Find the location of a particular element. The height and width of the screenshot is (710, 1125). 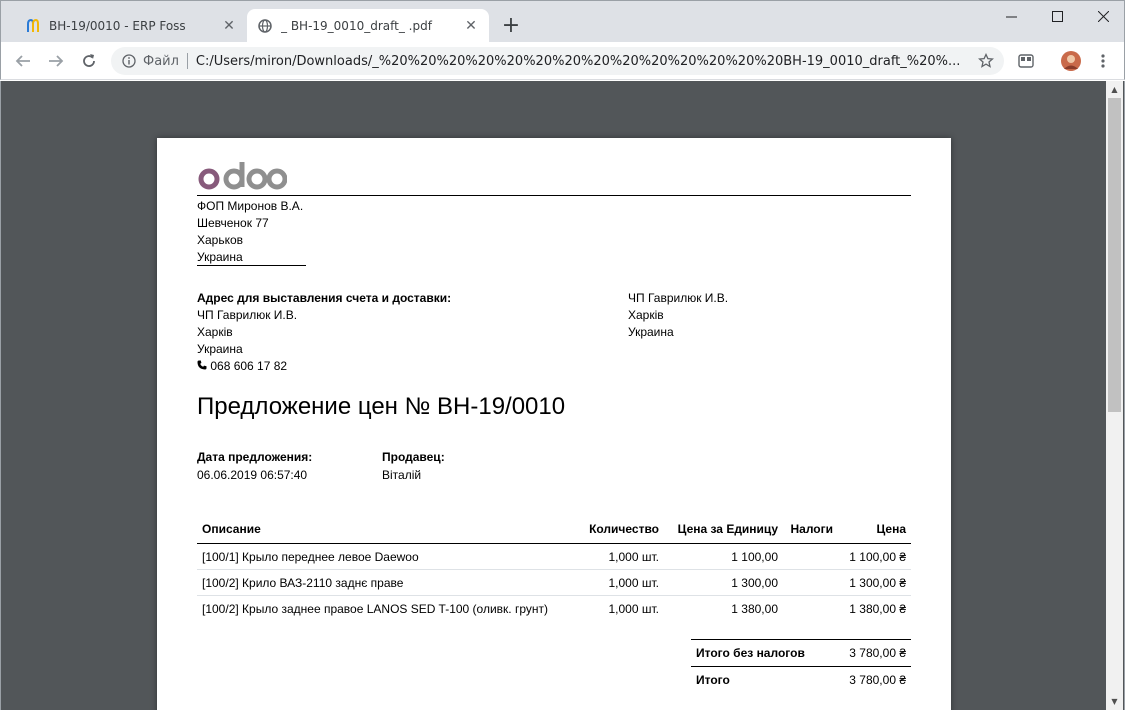

company-city: Харьков is located at coordinates (220, 240).